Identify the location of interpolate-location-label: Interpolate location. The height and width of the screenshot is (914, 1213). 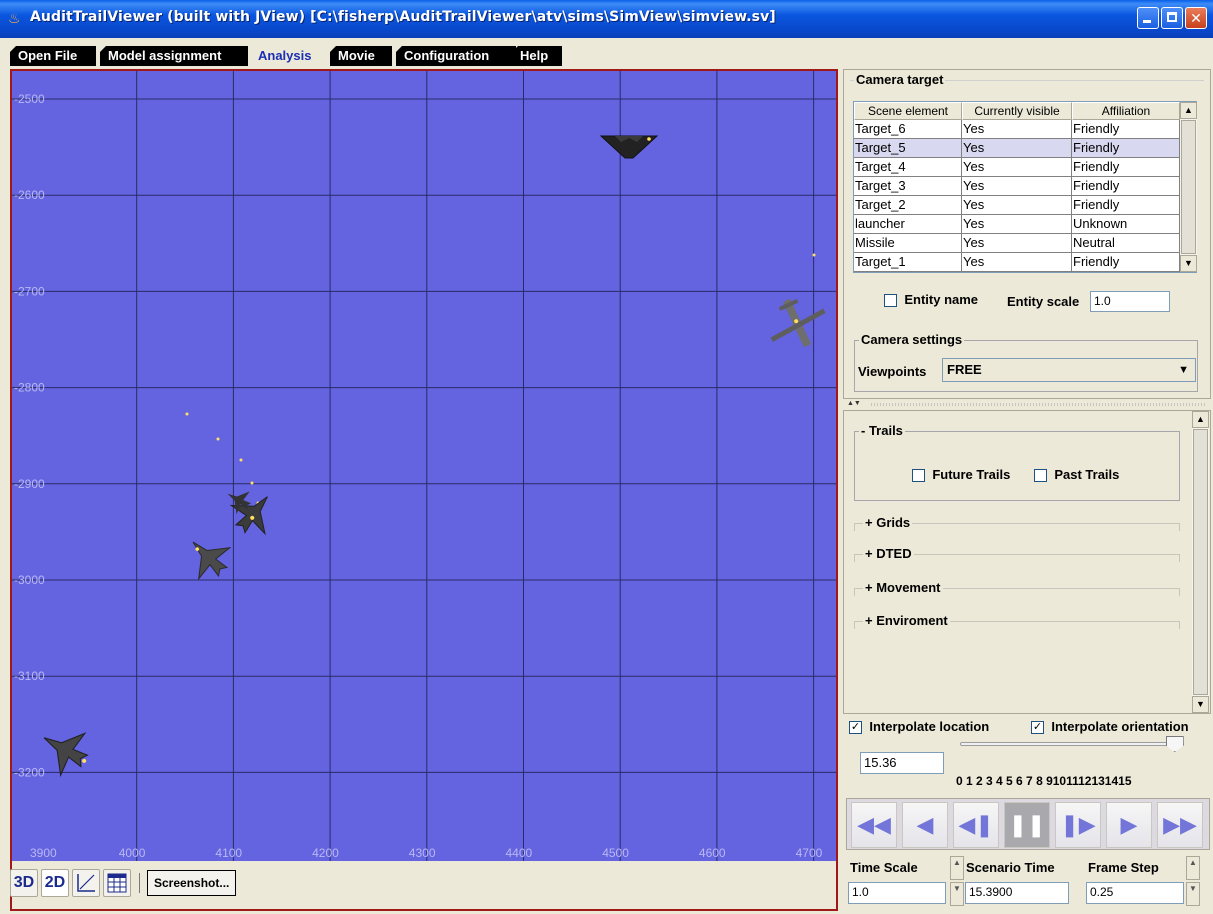
(929, 726).